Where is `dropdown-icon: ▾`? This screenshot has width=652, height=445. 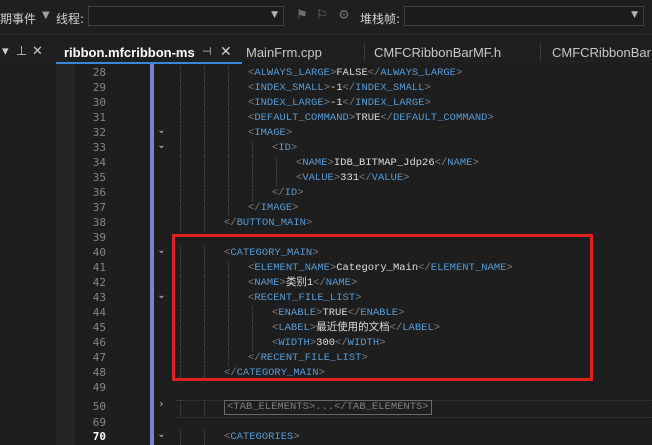
dropdown-icon: ▾ is located at coordinates (5, 51).